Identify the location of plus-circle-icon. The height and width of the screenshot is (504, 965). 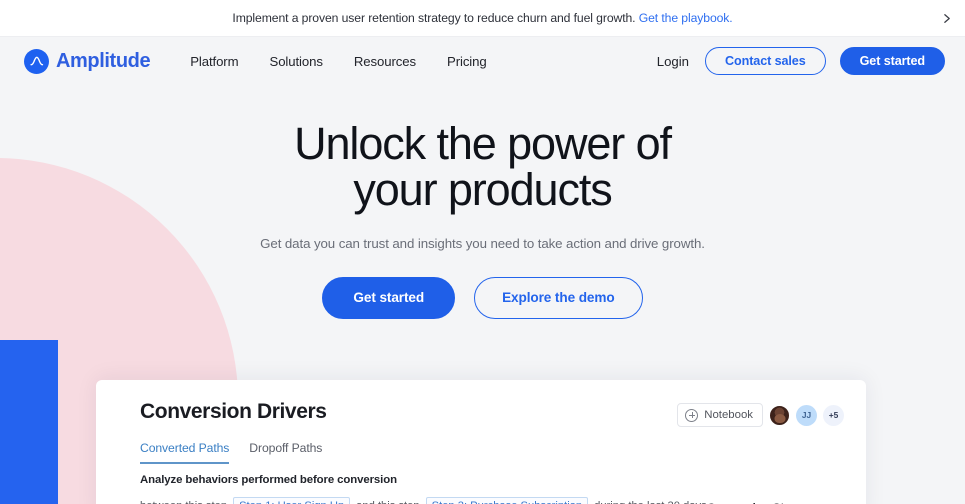
(692, 415).